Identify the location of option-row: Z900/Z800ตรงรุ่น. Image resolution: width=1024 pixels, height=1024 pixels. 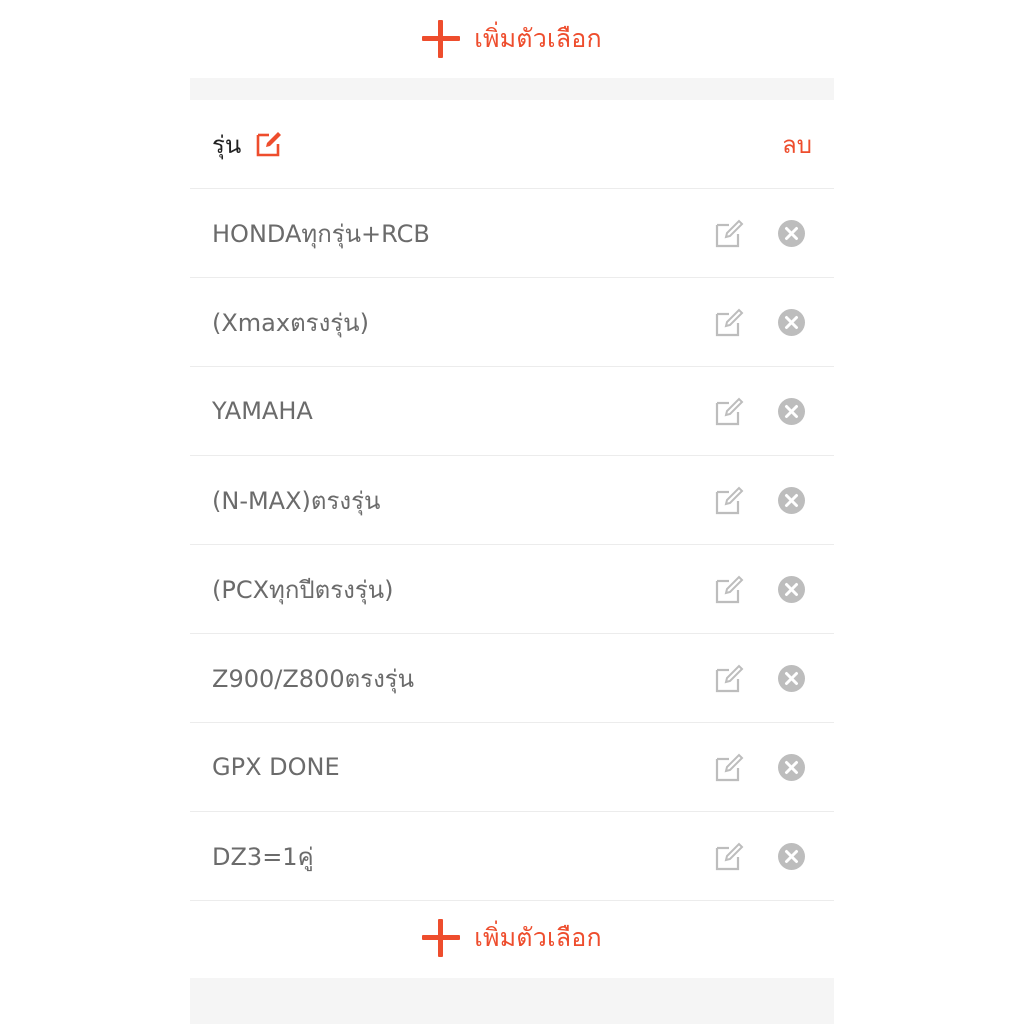
(512, 678).